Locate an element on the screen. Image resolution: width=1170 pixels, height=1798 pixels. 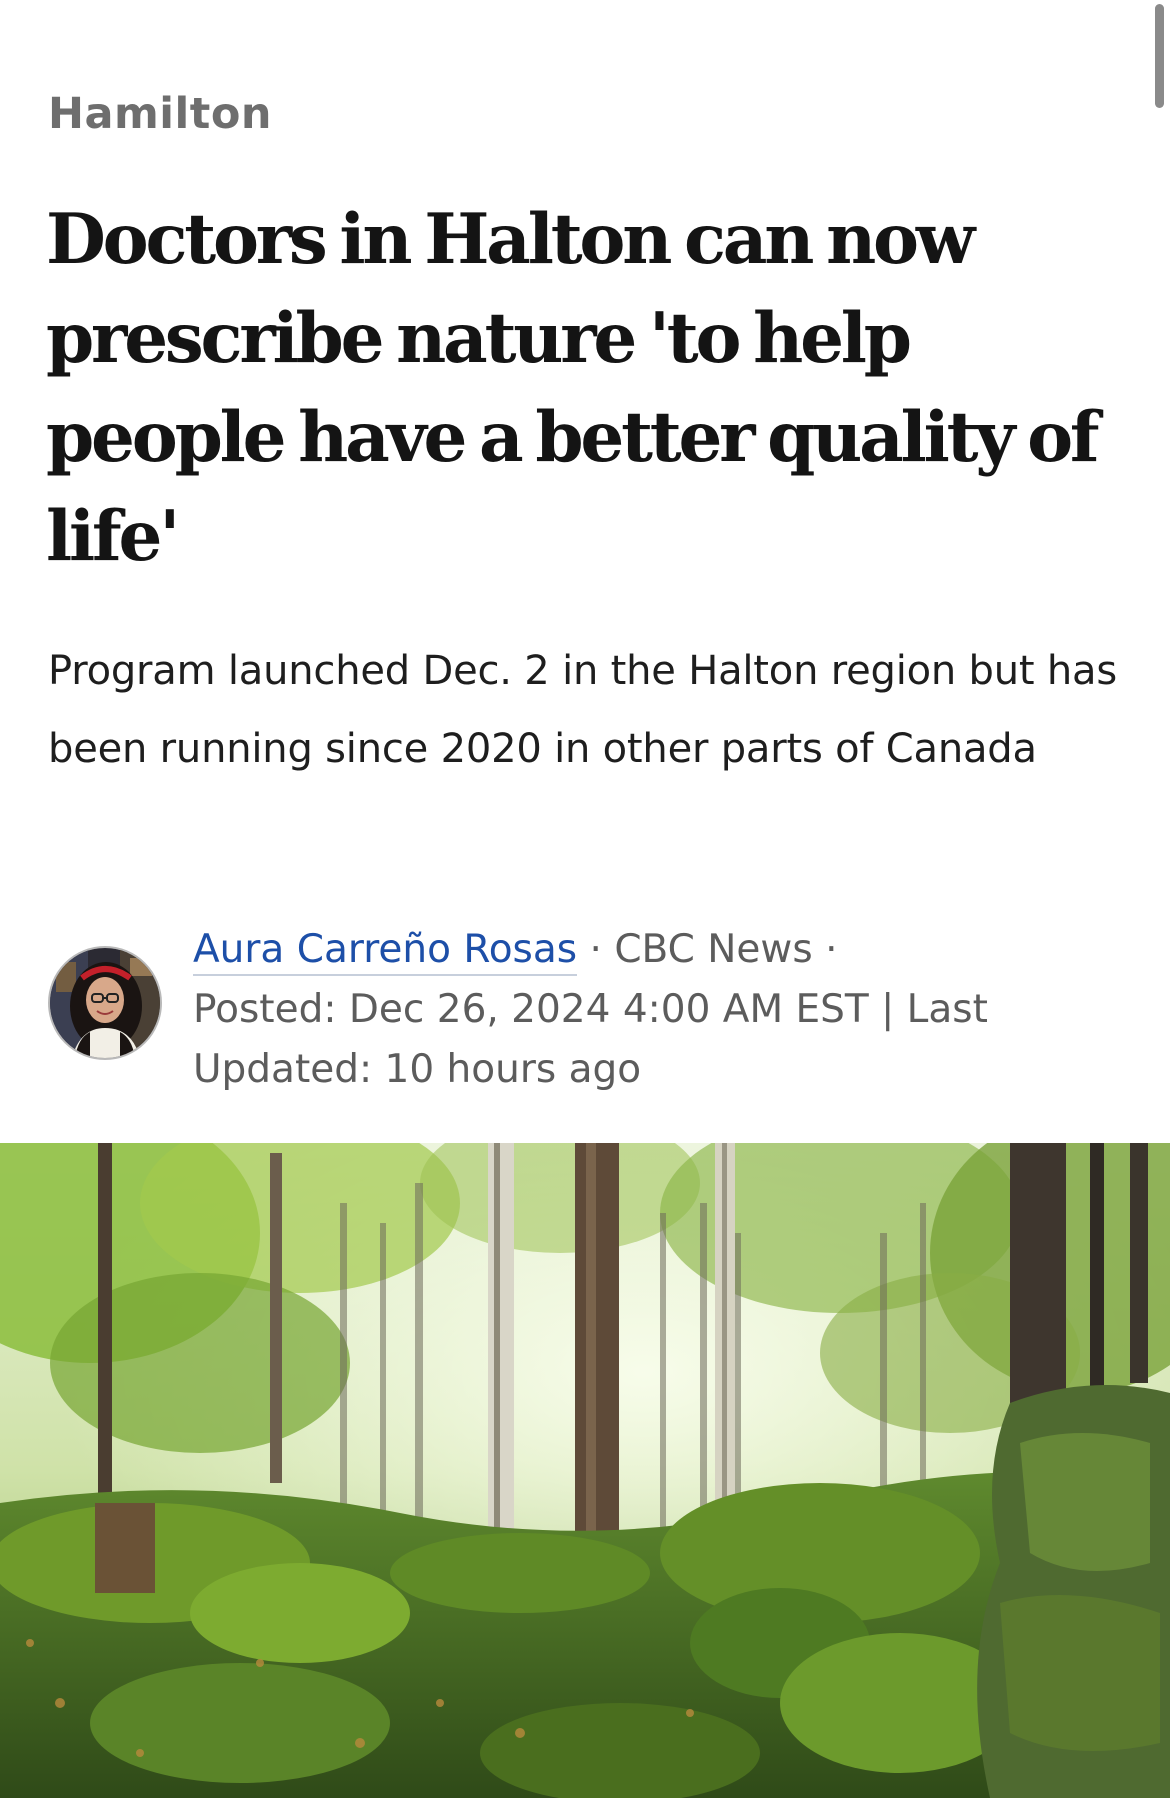
author-avatar is located at coordinates (105, 1003).